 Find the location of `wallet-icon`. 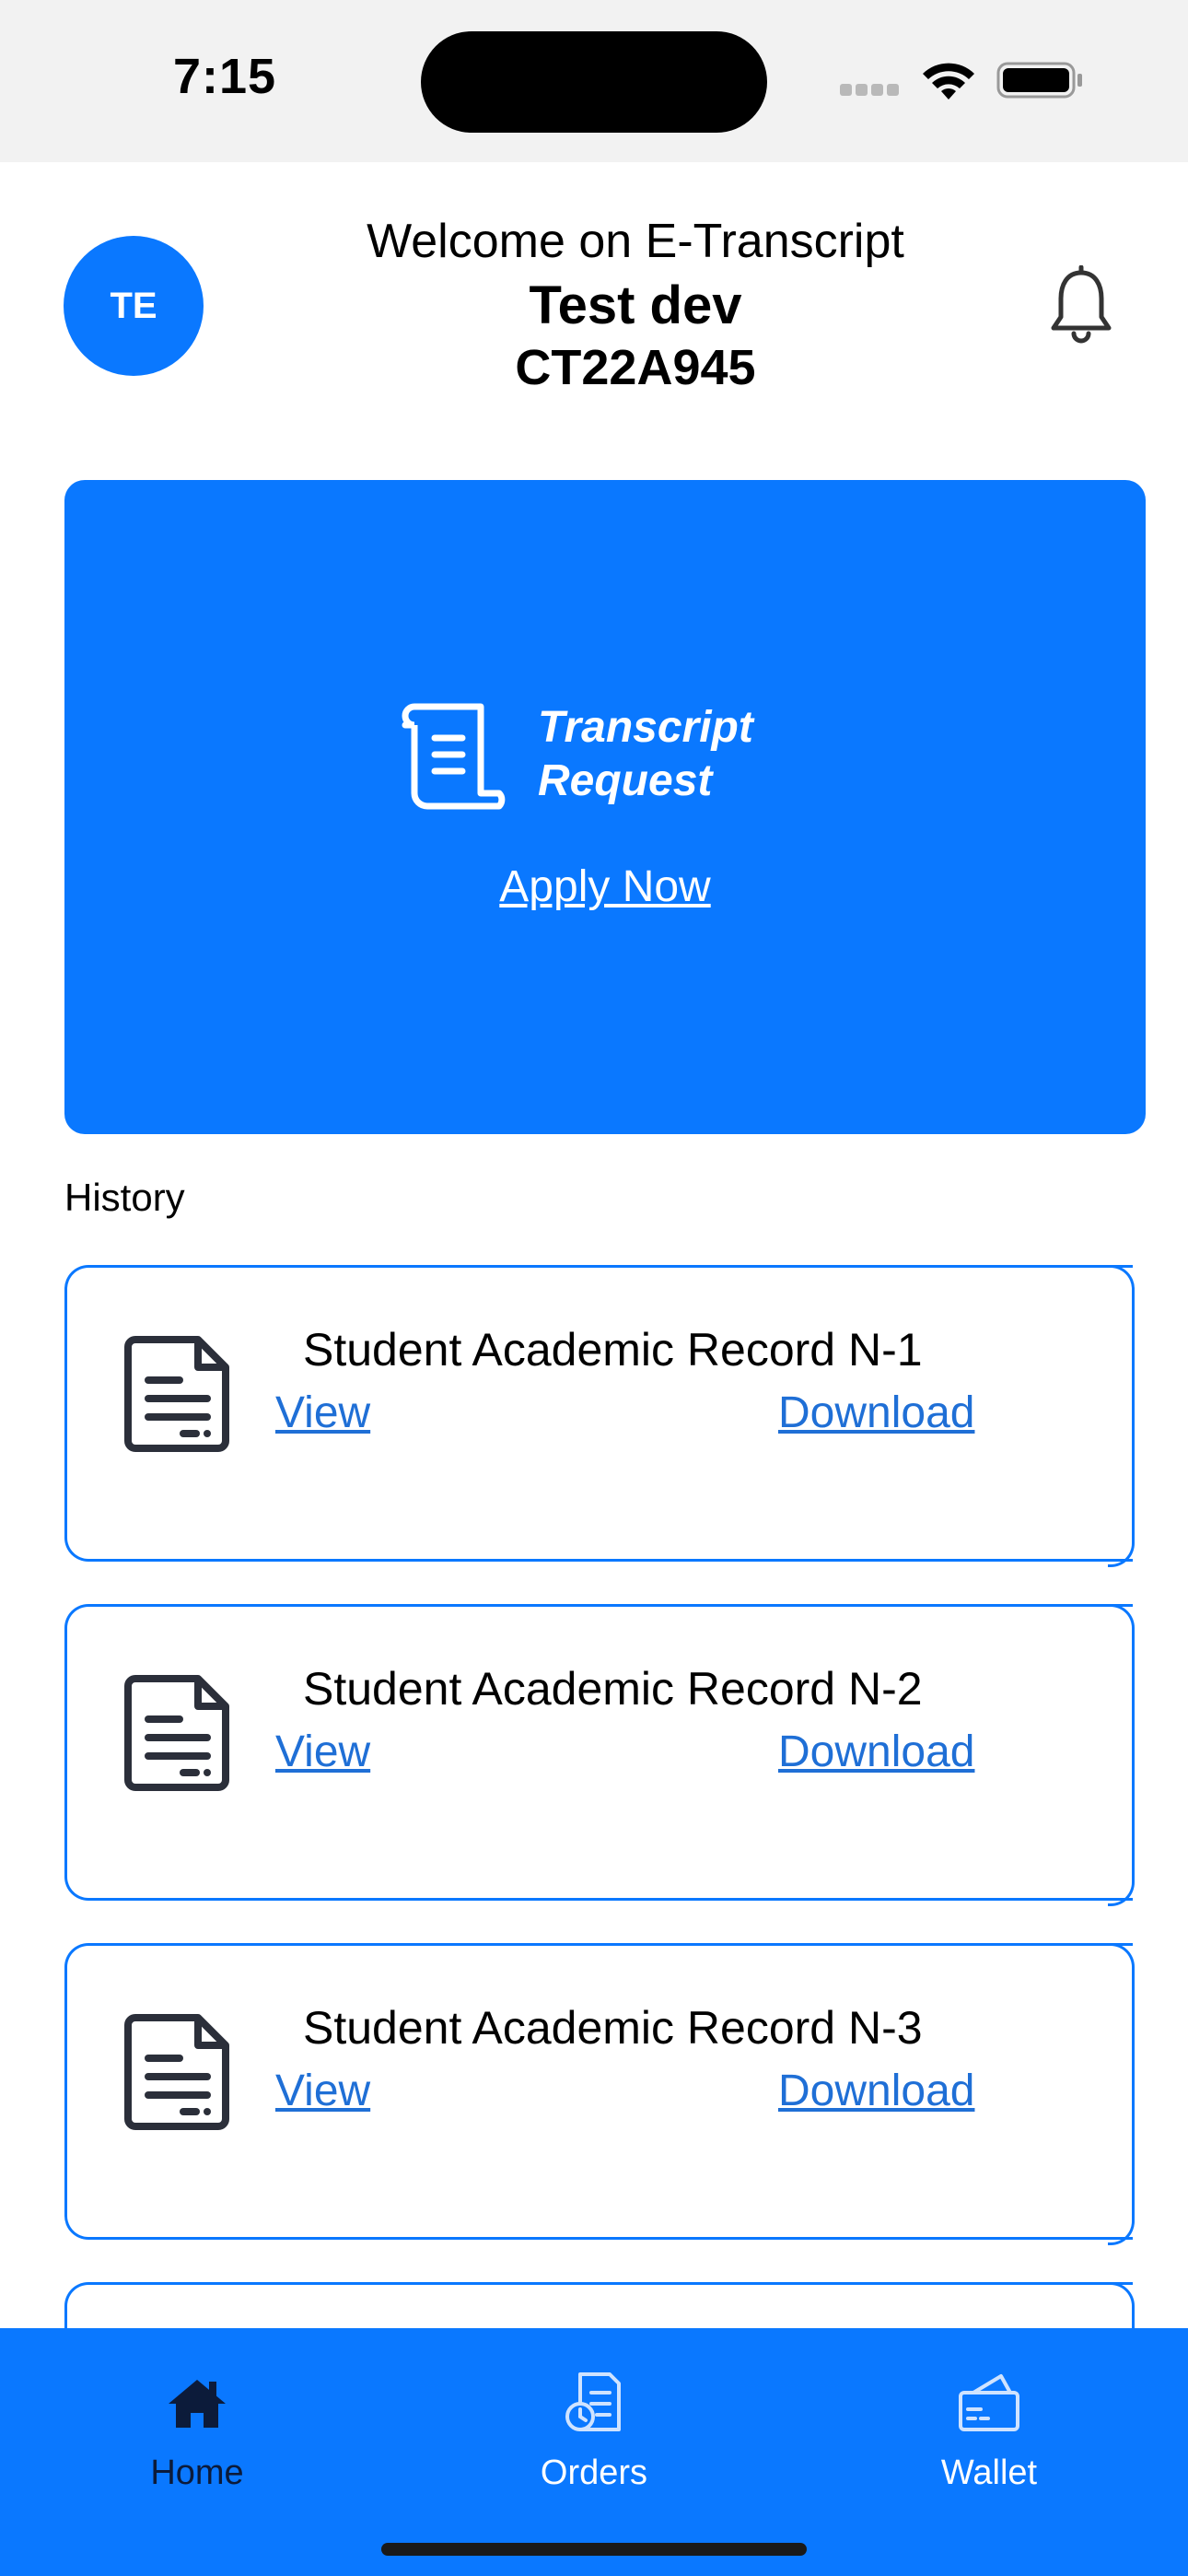

wallet-icon is located at coordinates (989, 2402).